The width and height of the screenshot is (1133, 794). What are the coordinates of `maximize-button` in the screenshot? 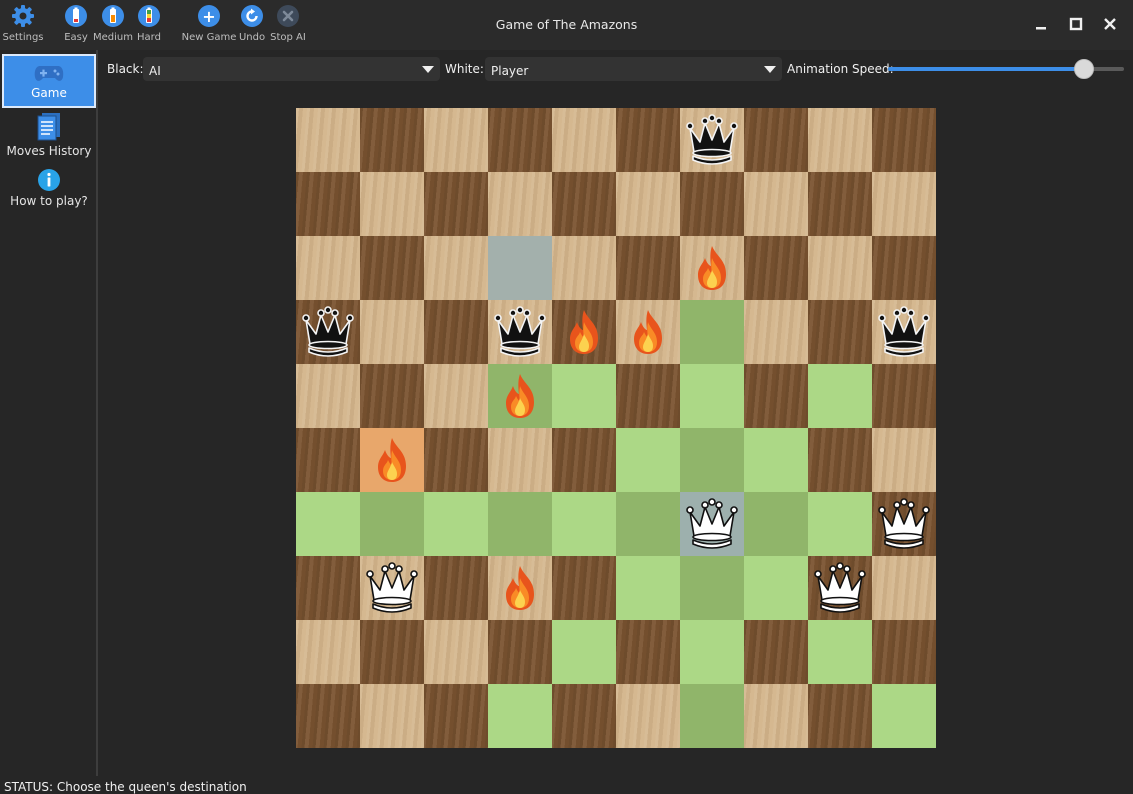 It's located at (1076, 24).